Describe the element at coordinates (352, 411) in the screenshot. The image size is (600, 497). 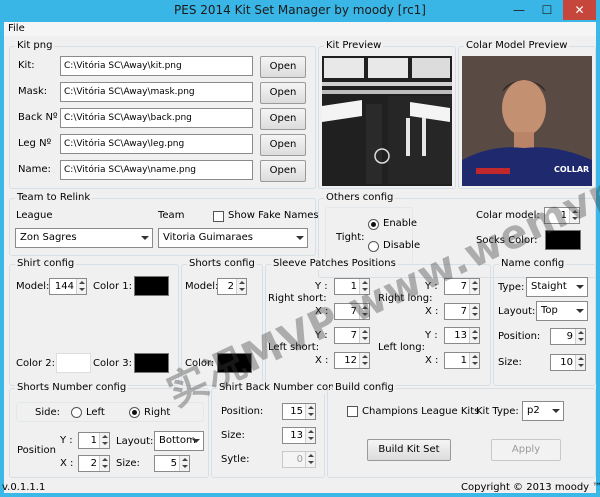
I see `champions-league-checkbox` at that location.